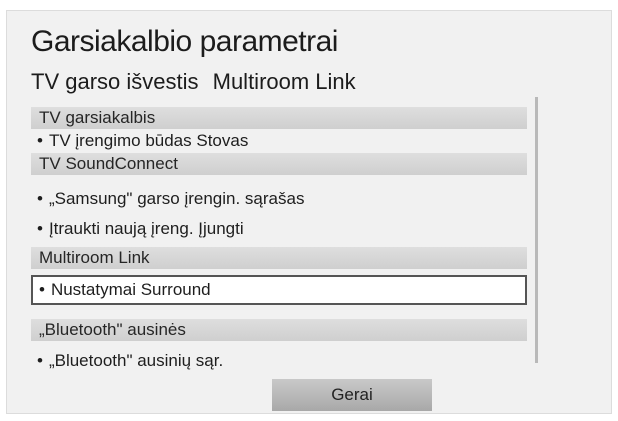  Describe the element at coordinates (279, 290) in the screenshot. I see `list-item-surround-settings: • Nustatymai Surround` at that location.